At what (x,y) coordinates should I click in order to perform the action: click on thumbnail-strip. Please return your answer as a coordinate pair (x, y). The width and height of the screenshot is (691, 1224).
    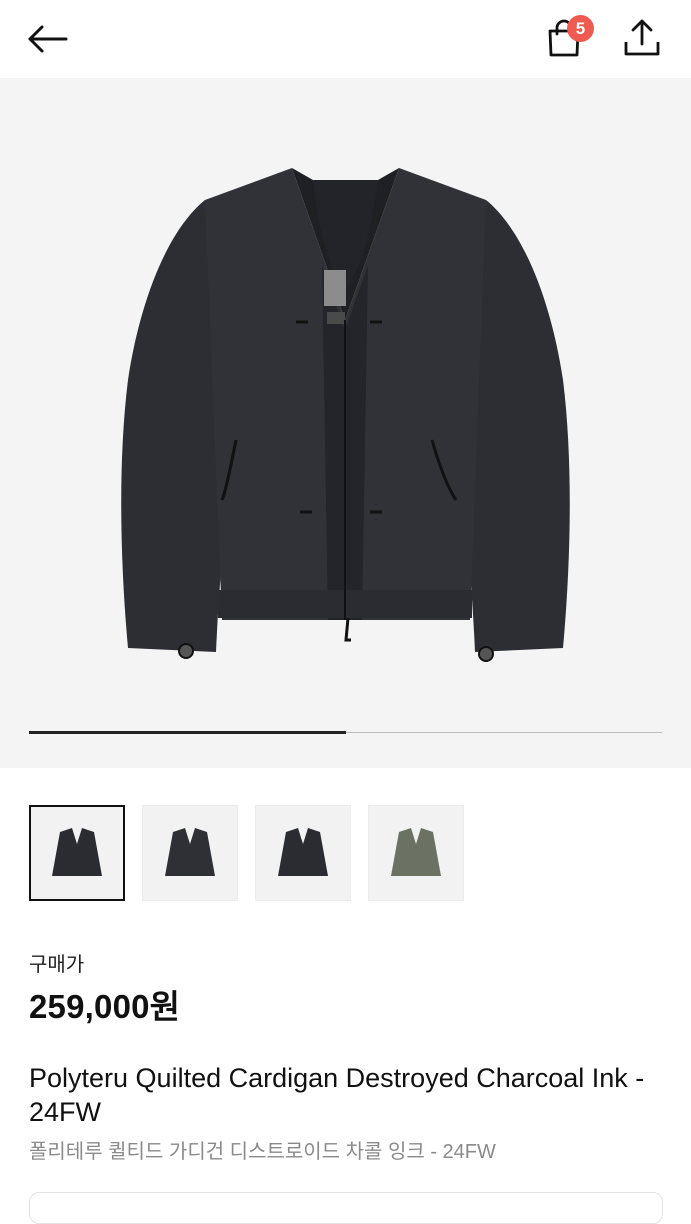
    Looking at the image, I should click on (349, 855).